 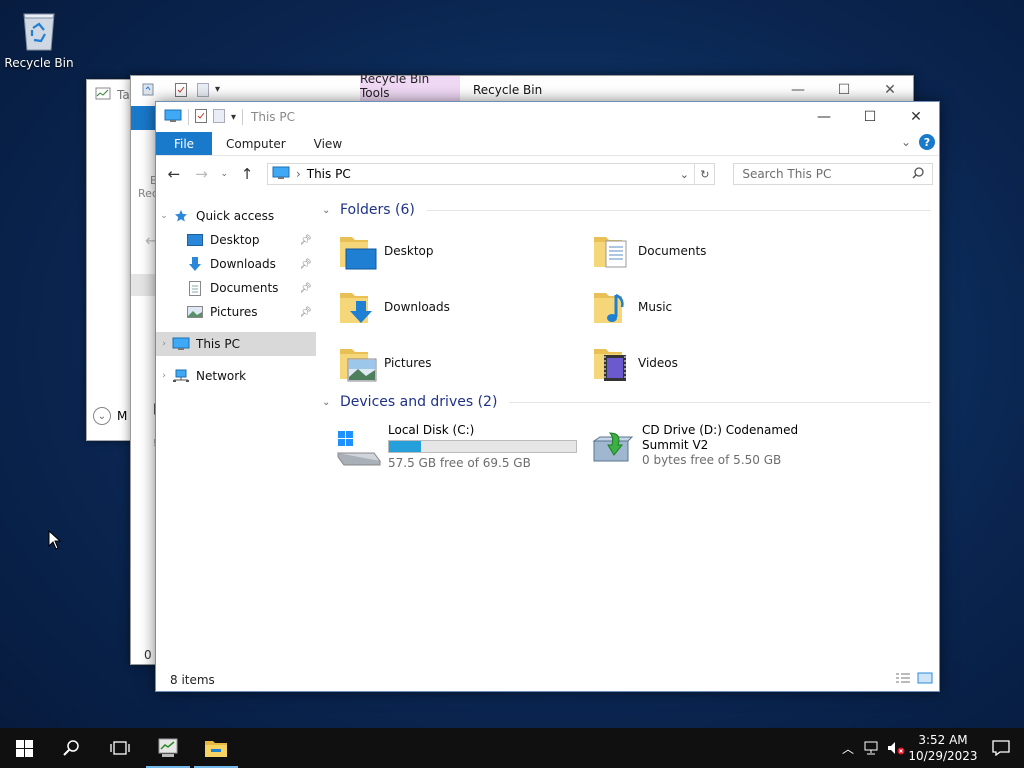 I want to click on tab-computer: Computer, so click(x=256, y=143).